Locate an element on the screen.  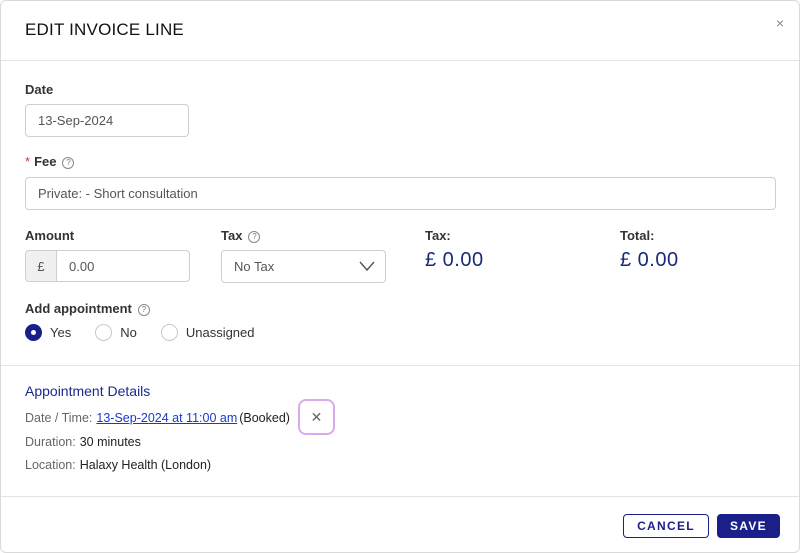
appointment-location-row: Location: Halaxy Health (London) is located at coordinates (118, 465).